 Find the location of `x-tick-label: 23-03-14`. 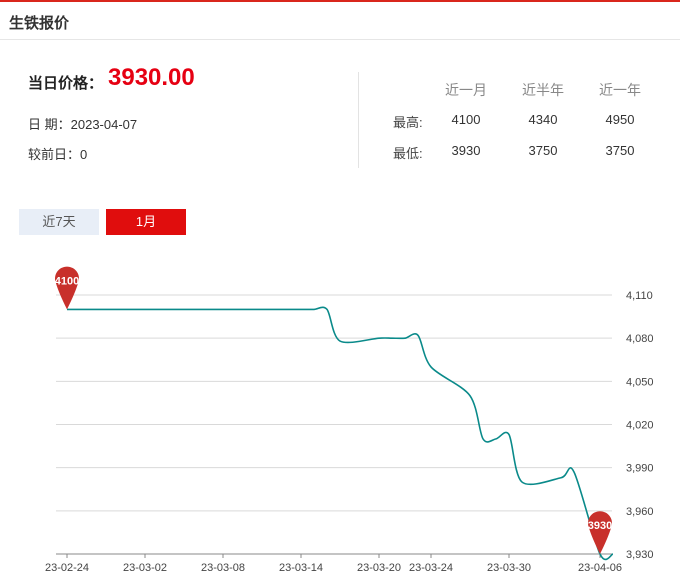

x-tick-label: 23-03-14 is located at coordinates (301, 568).